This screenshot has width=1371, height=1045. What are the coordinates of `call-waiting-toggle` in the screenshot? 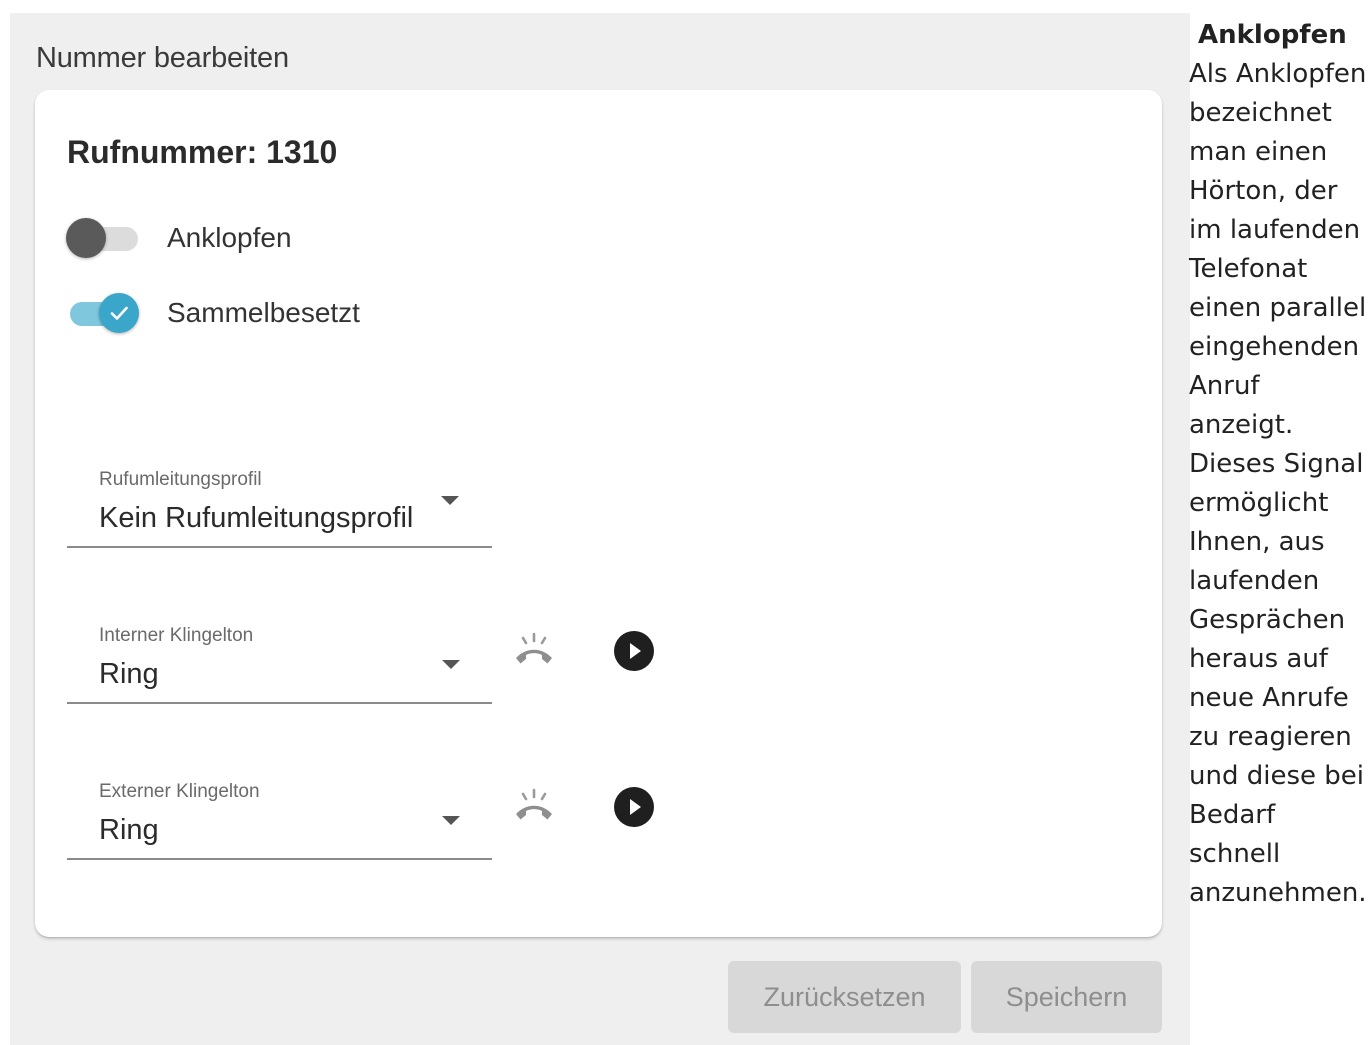 It's located at (103, 238).